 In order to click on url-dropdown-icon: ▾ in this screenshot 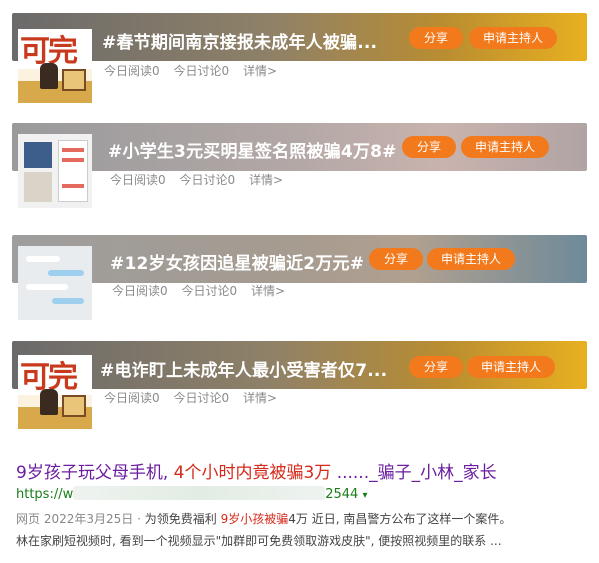, I will do `click(364, 495)`.